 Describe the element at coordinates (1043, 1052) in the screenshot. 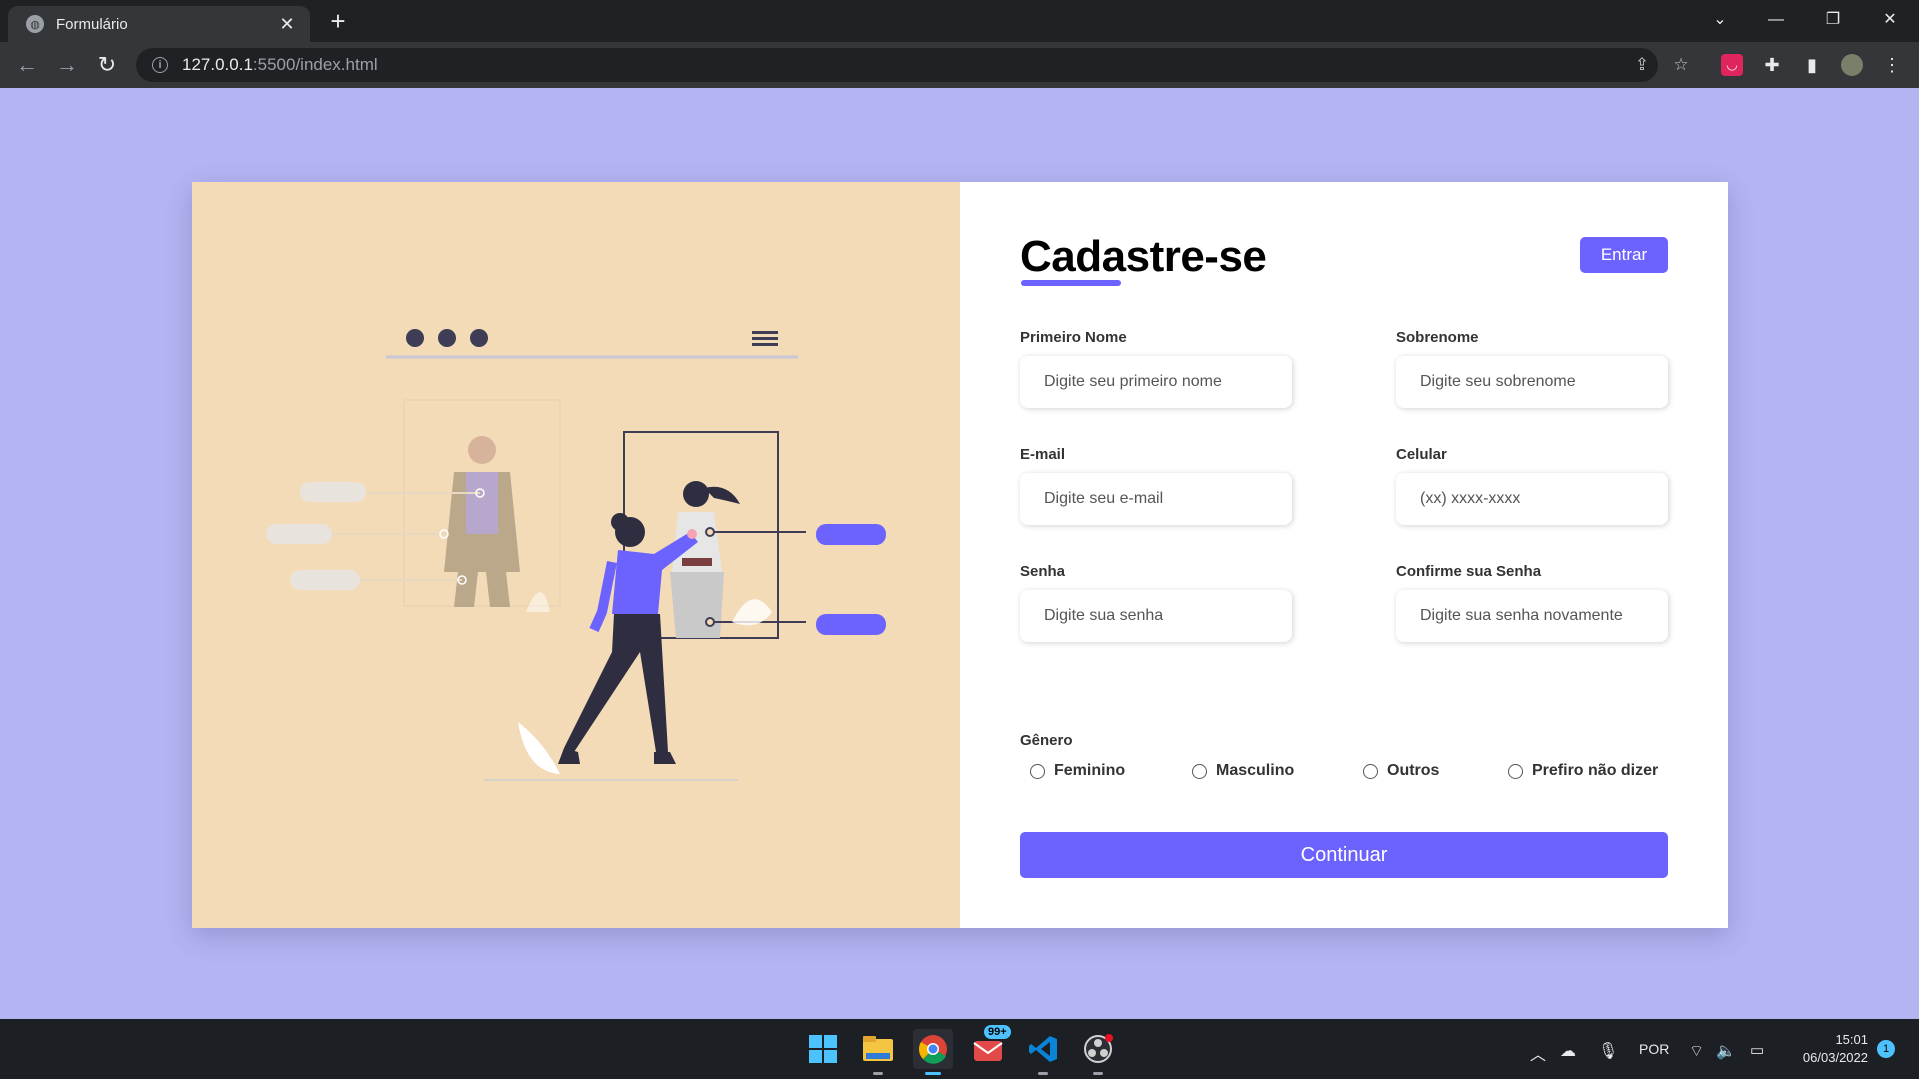

I see `vscode-icon` at that location.